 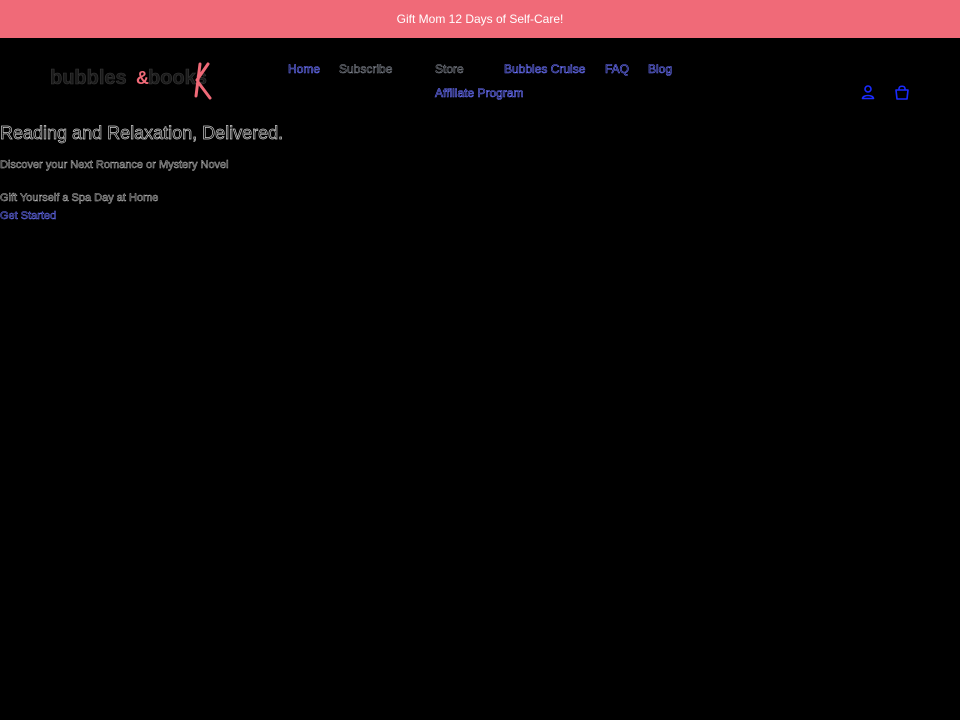 What do you see at coordinates (366, 69) in the screenshot?
I see `nav-subscribe: Subscribe` at bounding box center [366, 69].